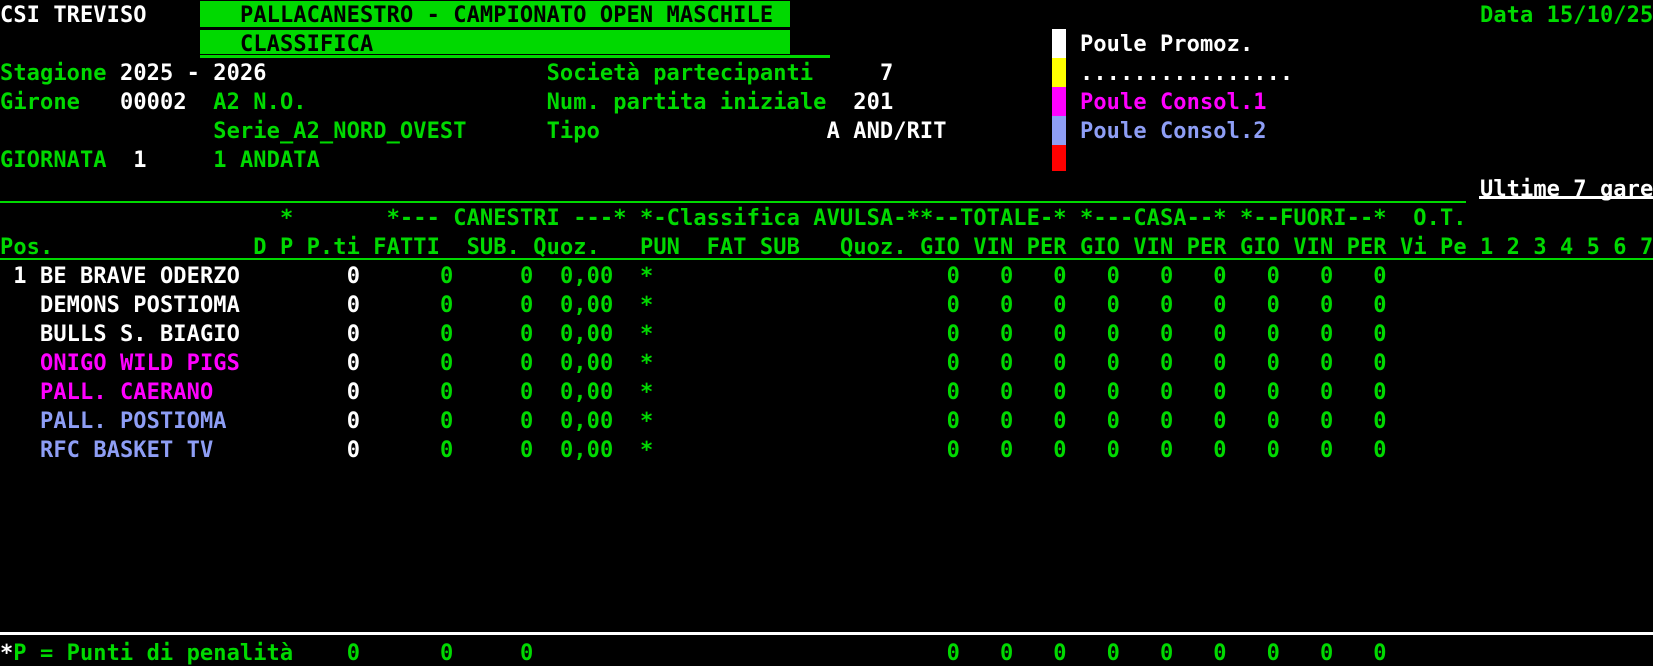  What do you see at coordinates (1167, 44) in the screenshot?
I see `legend-label: Poule Promoz.` at bounding box center [1167, 44].